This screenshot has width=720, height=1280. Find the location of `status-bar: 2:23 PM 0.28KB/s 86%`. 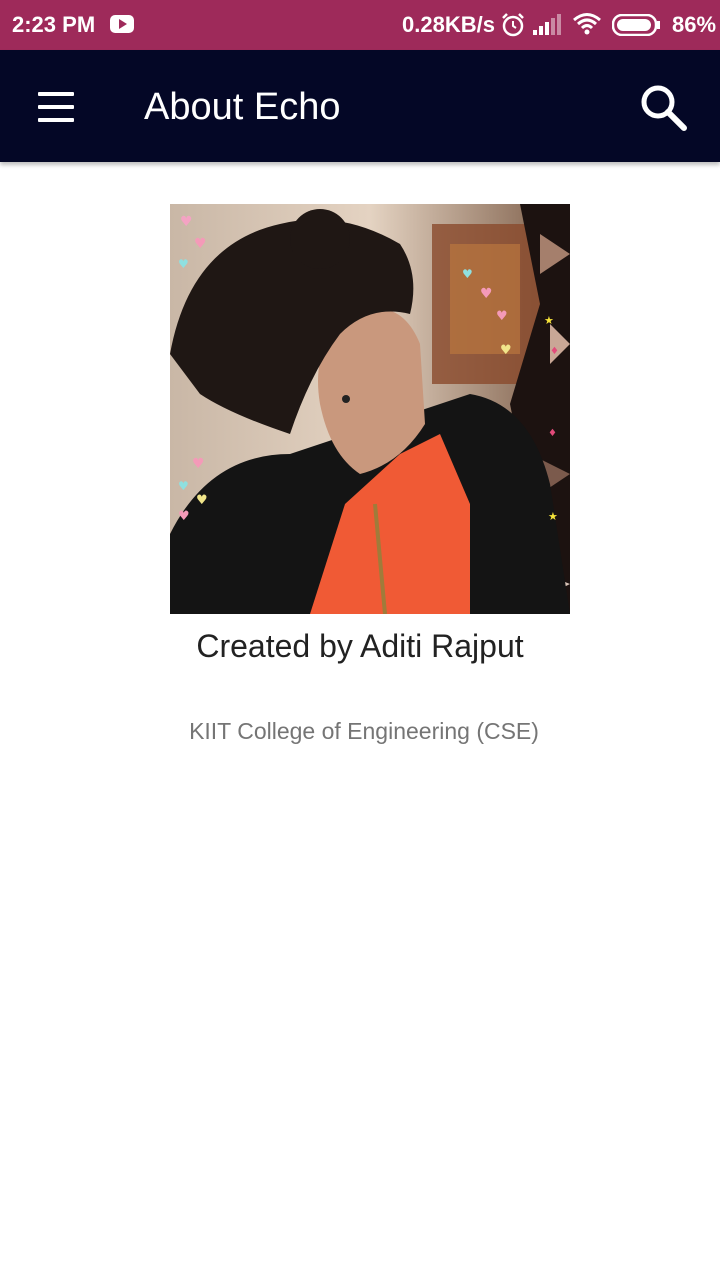

status-bar: 2:23 PM 0.28KB/s 86% is located at coordinates (360, 25).